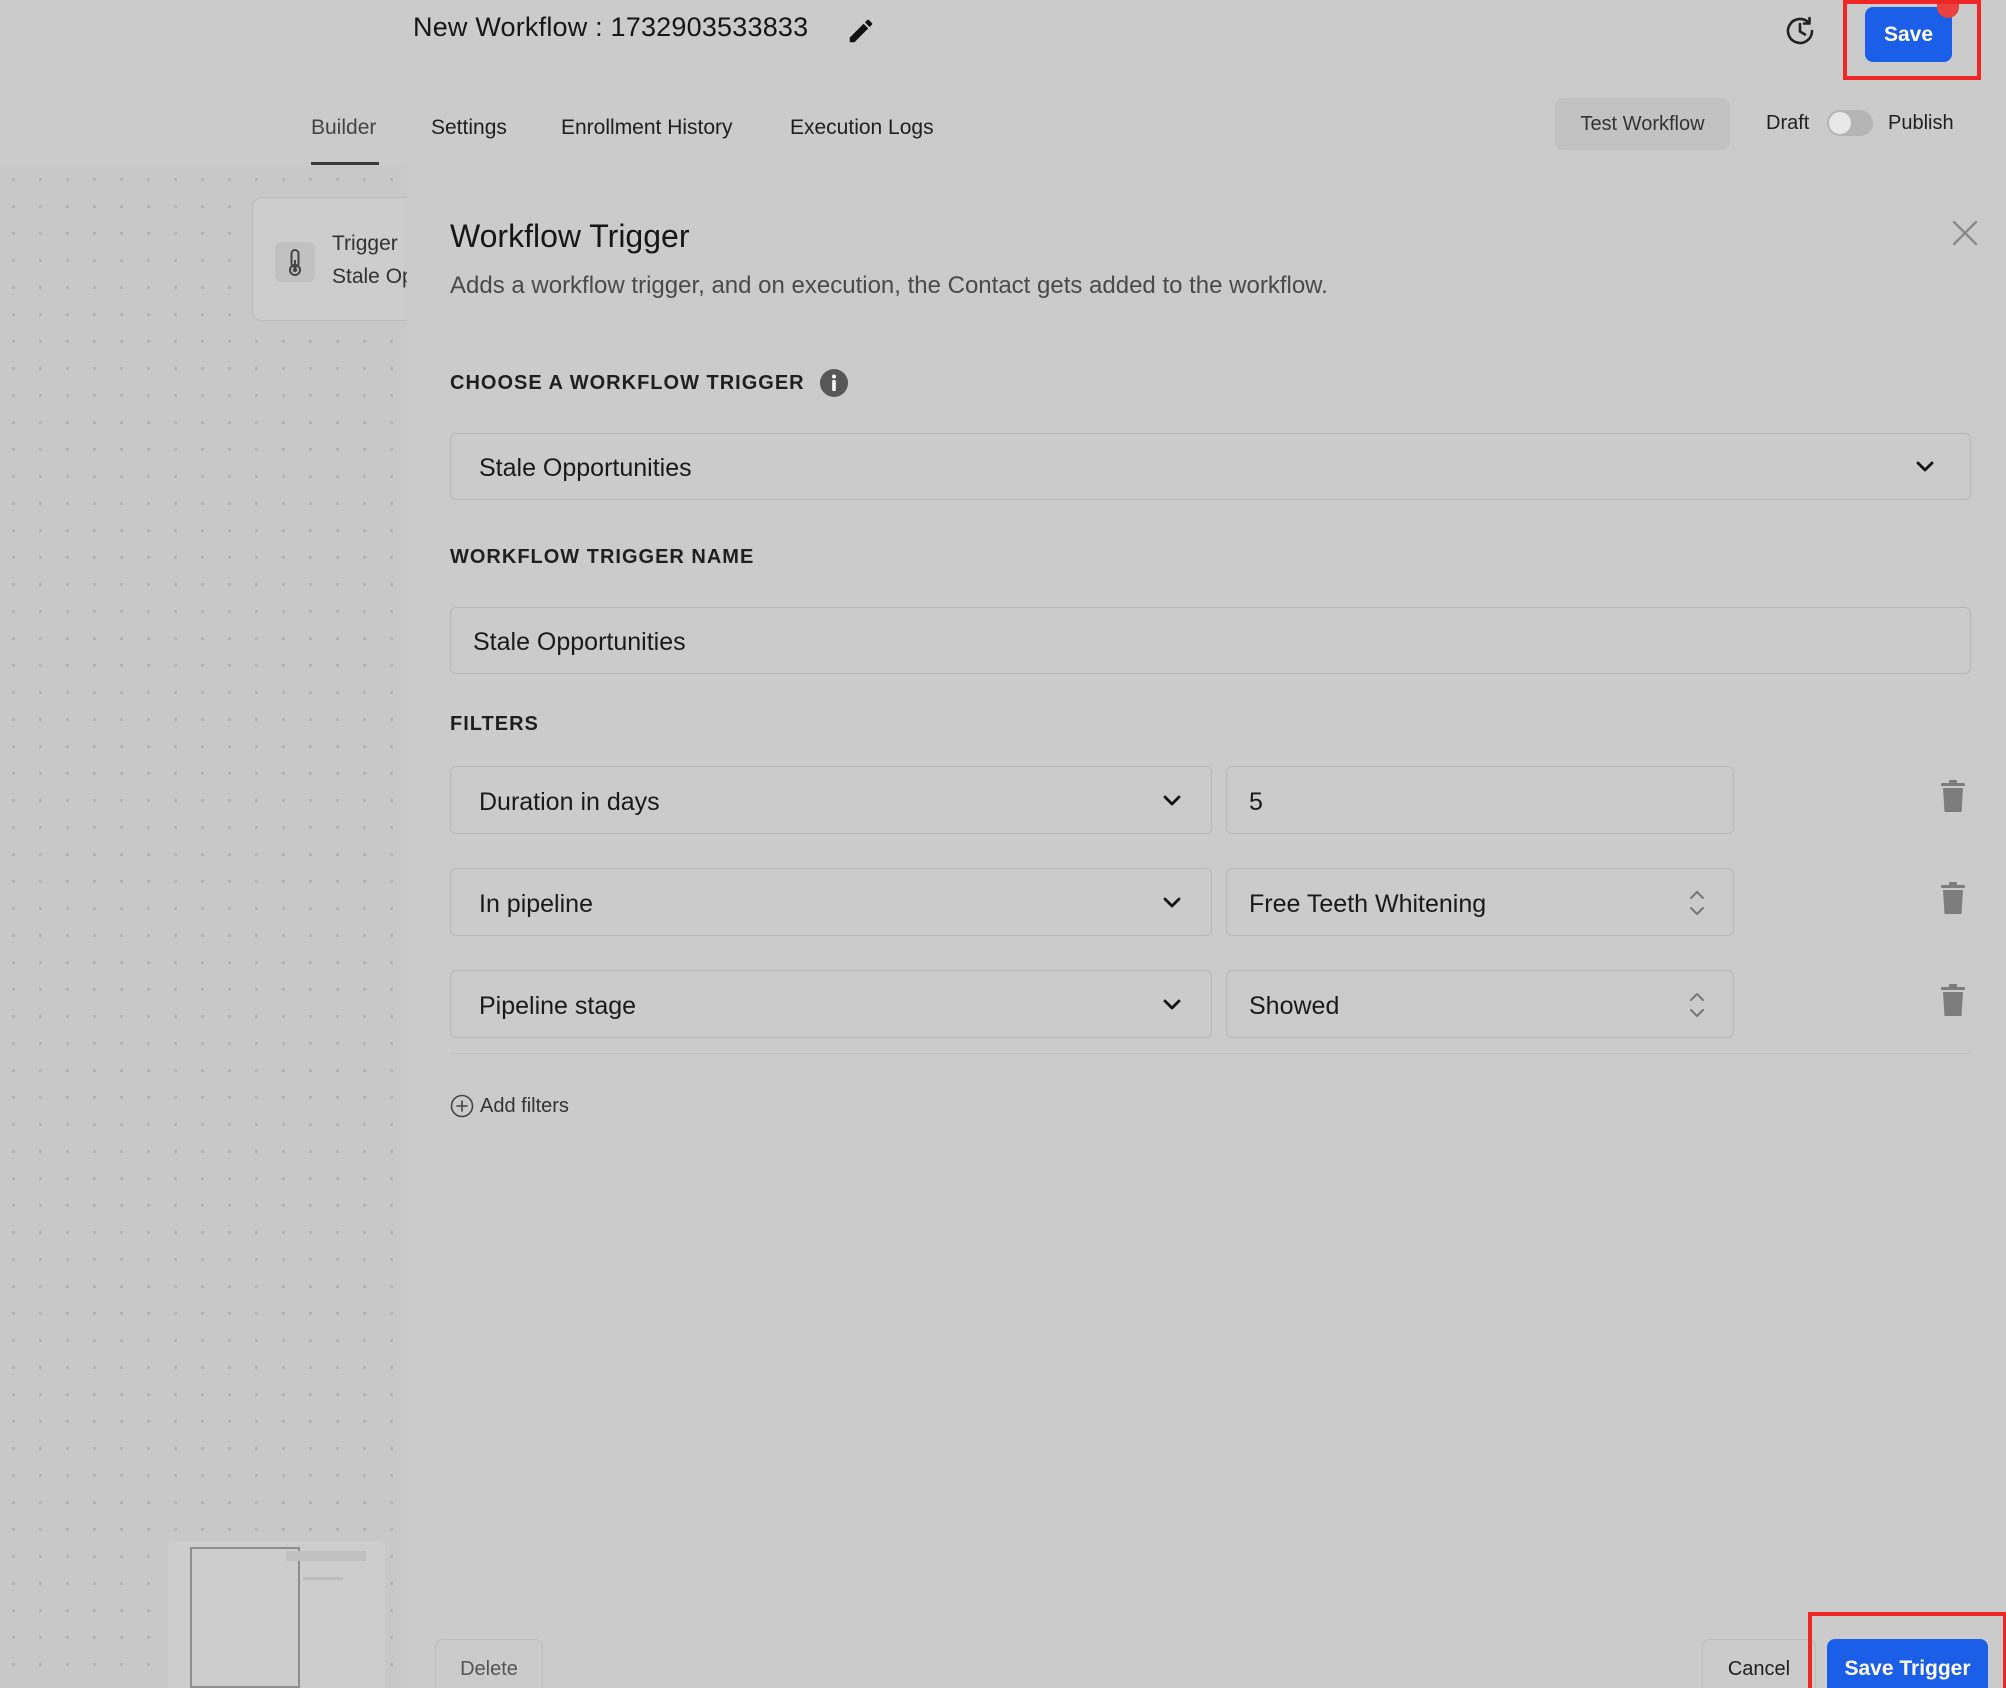 The image size is (2006, 1688). I want to click on minimap-viewport, so click(245, 1617).